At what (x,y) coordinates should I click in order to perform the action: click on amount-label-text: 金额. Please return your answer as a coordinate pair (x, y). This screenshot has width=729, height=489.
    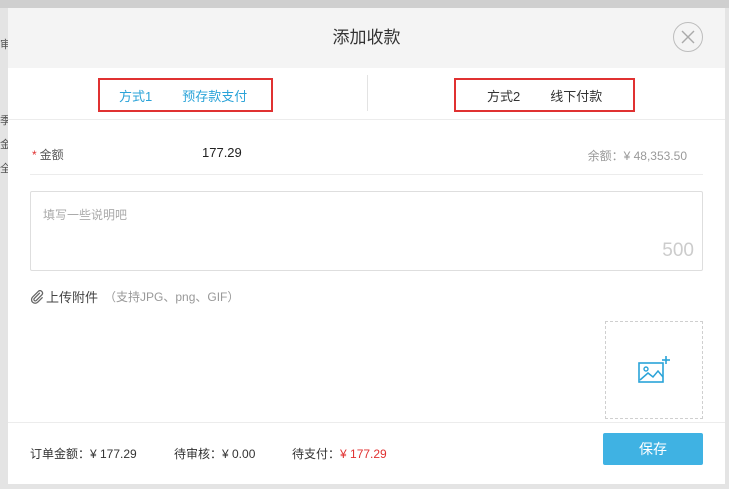
    Looking at the image, I should click on (51, 155).